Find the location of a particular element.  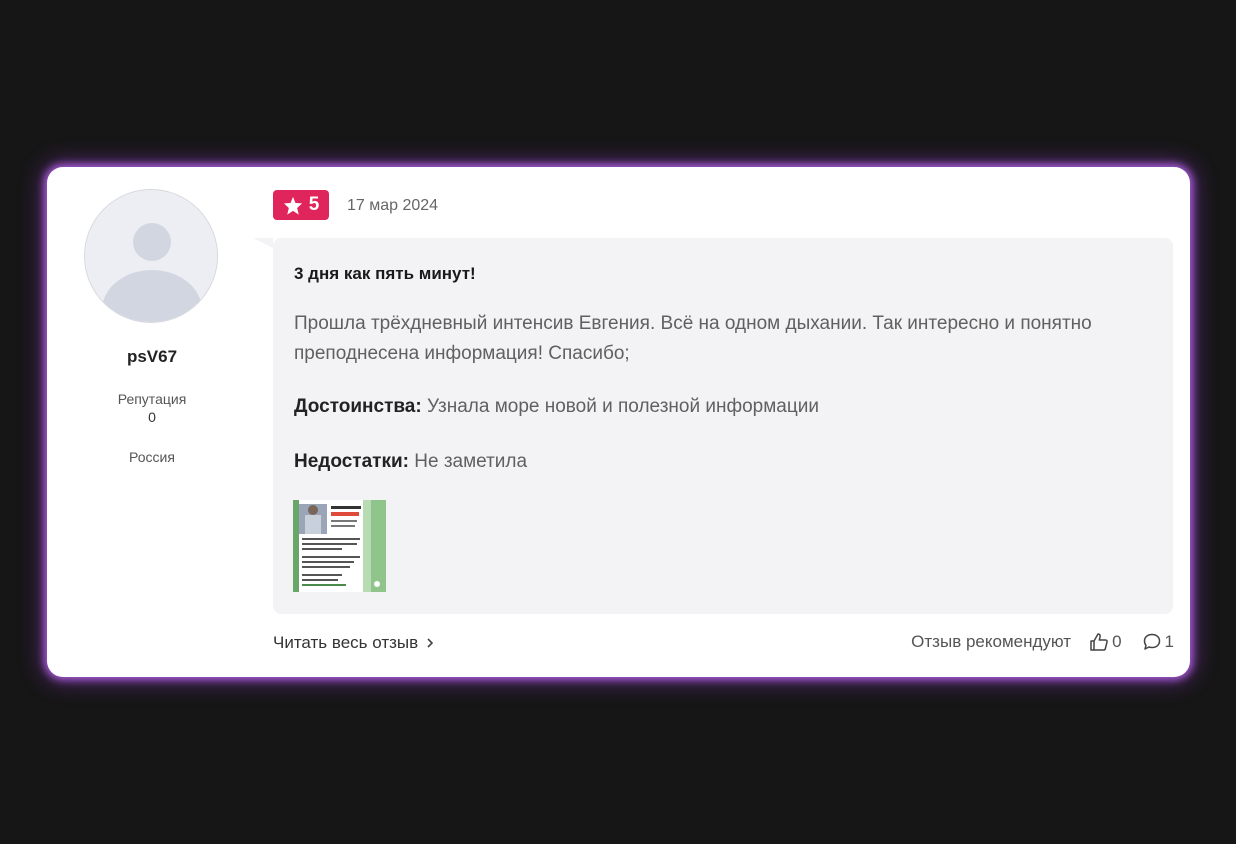

rating-badge: 5 is located at coordinates (301, 205).